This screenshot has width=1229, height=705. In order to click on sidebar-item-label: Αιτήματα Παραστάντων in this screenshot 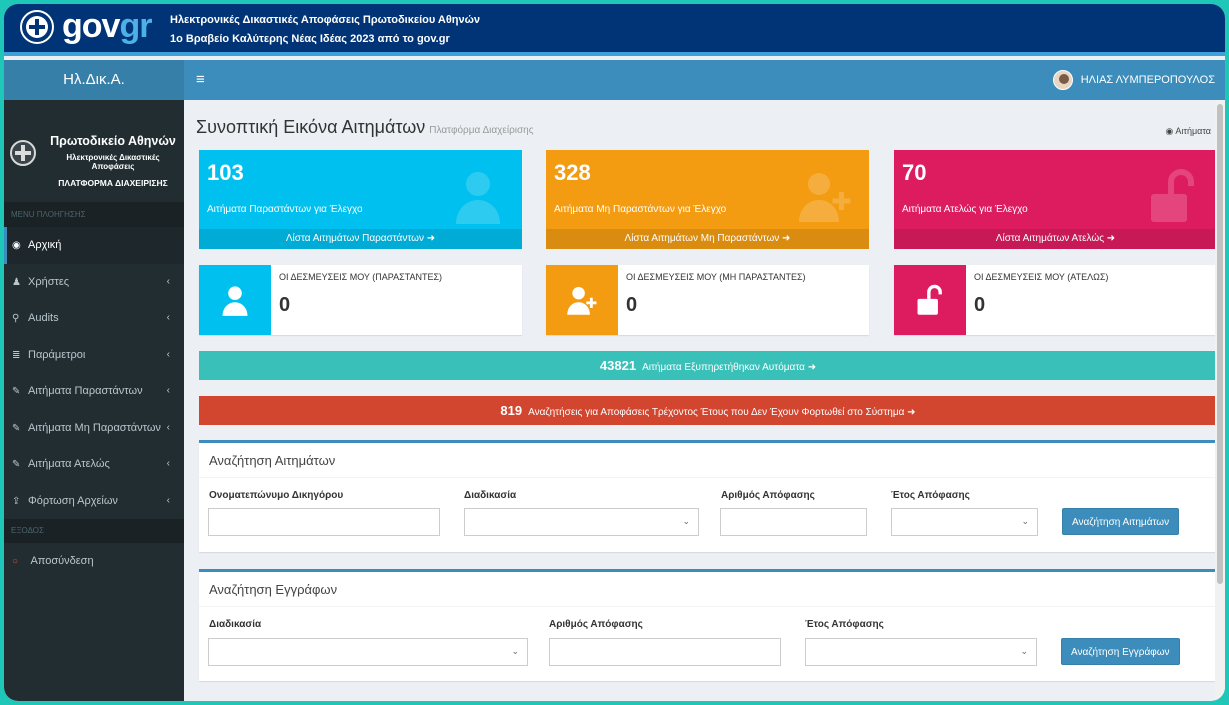, I will do `click(85, 391)`.